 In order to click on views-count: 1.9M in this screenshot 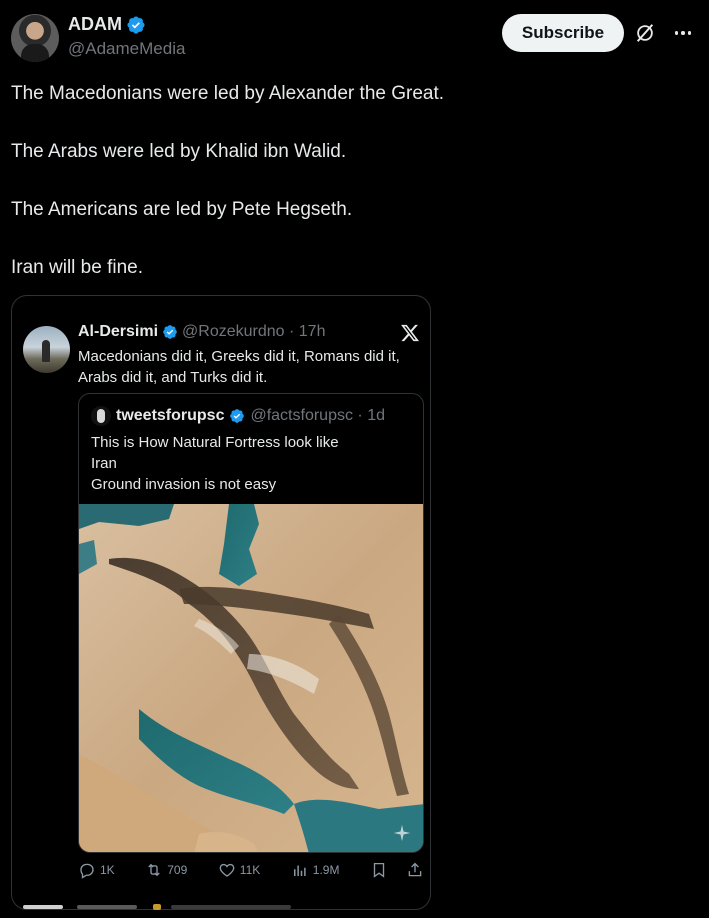, I will do `click(326, 870)`.